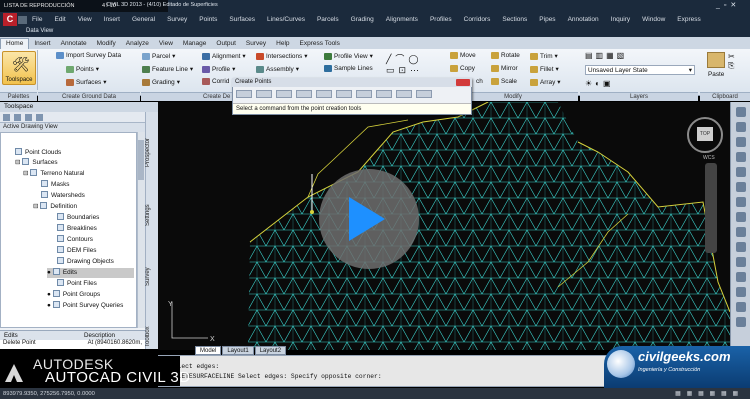 This screenshot has height=399, width=750. What do you see at coordinates (106, 44) in the screenshot?
I see `tab-modify: Modify` at bounding box center [106, 44].